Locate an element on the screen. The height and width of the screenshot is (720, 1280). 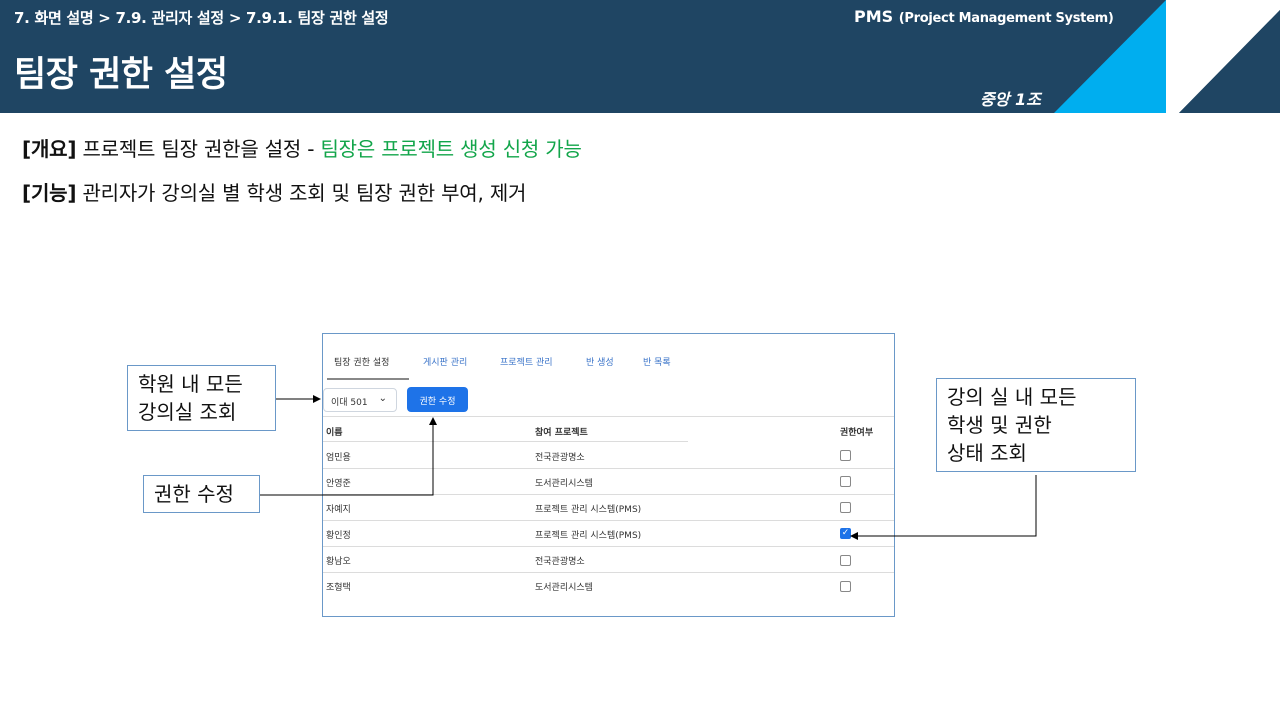
arrow-to-checkbox is located at coordinates (943, 507).